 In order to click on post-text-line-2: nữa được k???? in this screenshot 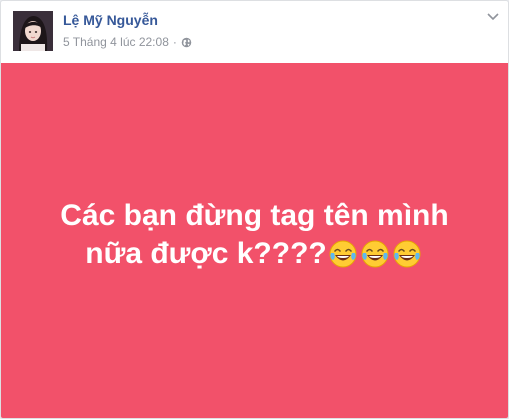, I will do `click(255, 254)`.